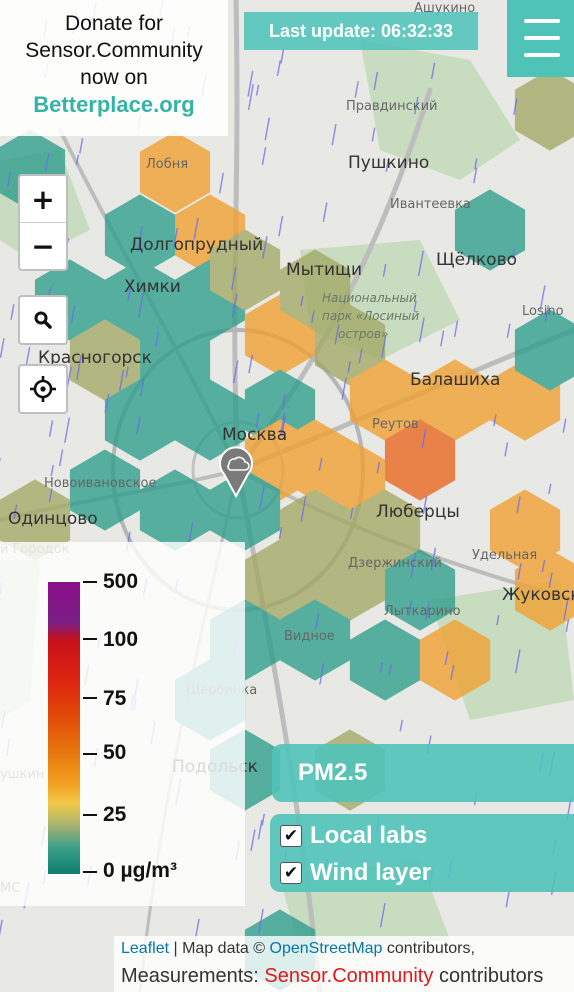 The width and height of the screenshot is (574, 992). I want to click on contributors-text-2: contributors, so click(491, 976).